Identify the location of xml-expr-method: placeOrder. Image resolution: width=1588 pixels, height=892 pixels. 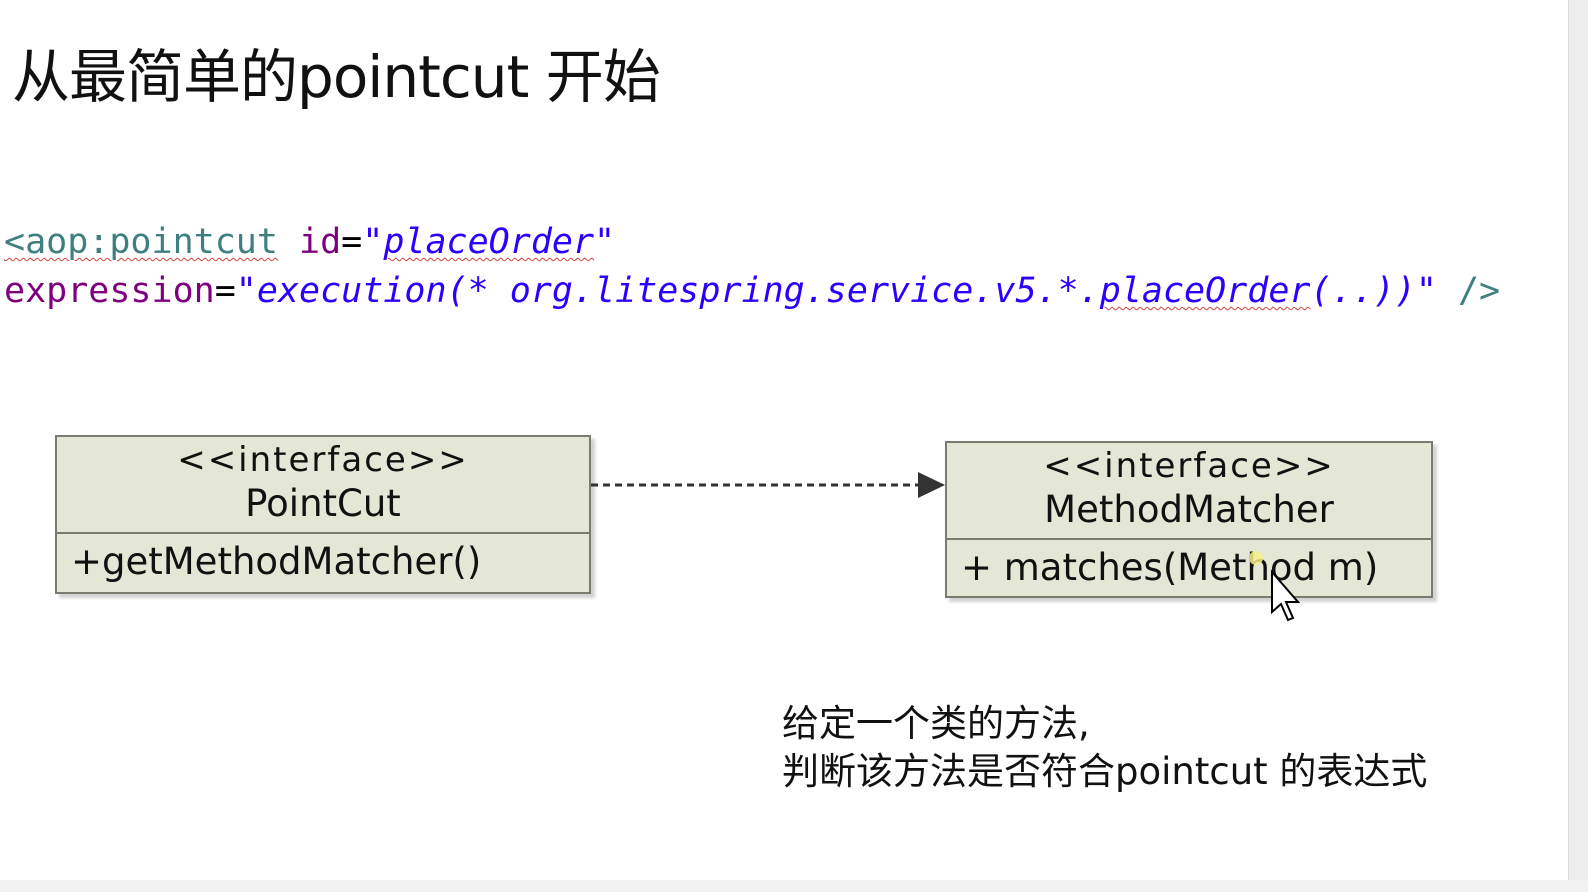
(1205, 291).